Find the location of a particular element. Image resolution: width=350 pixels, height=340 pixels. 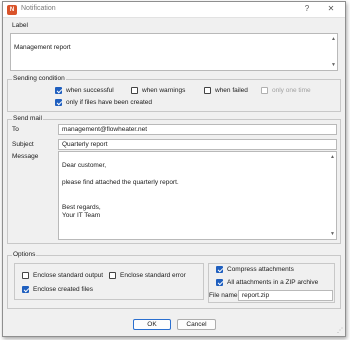

when-failed-label: when failed is located at coordinates (231, 90).